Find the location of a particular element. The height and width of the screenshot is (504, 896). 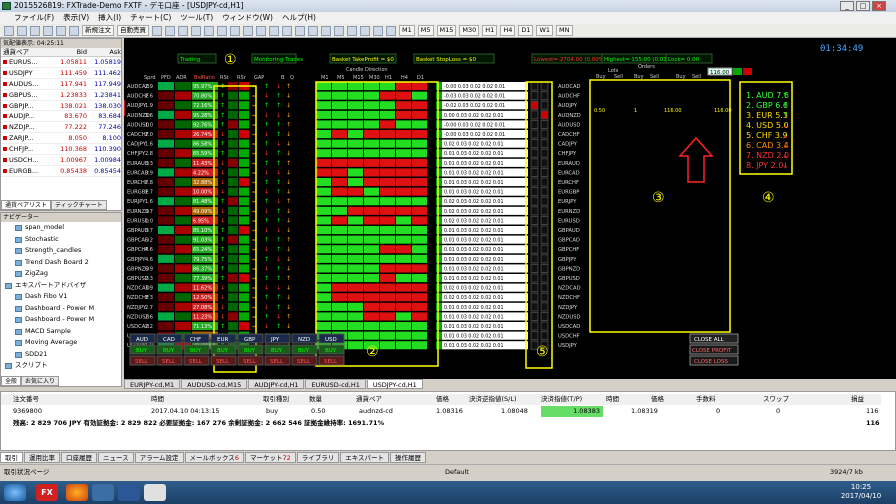

fibonacci-icon is located at coordinates (365, 30).